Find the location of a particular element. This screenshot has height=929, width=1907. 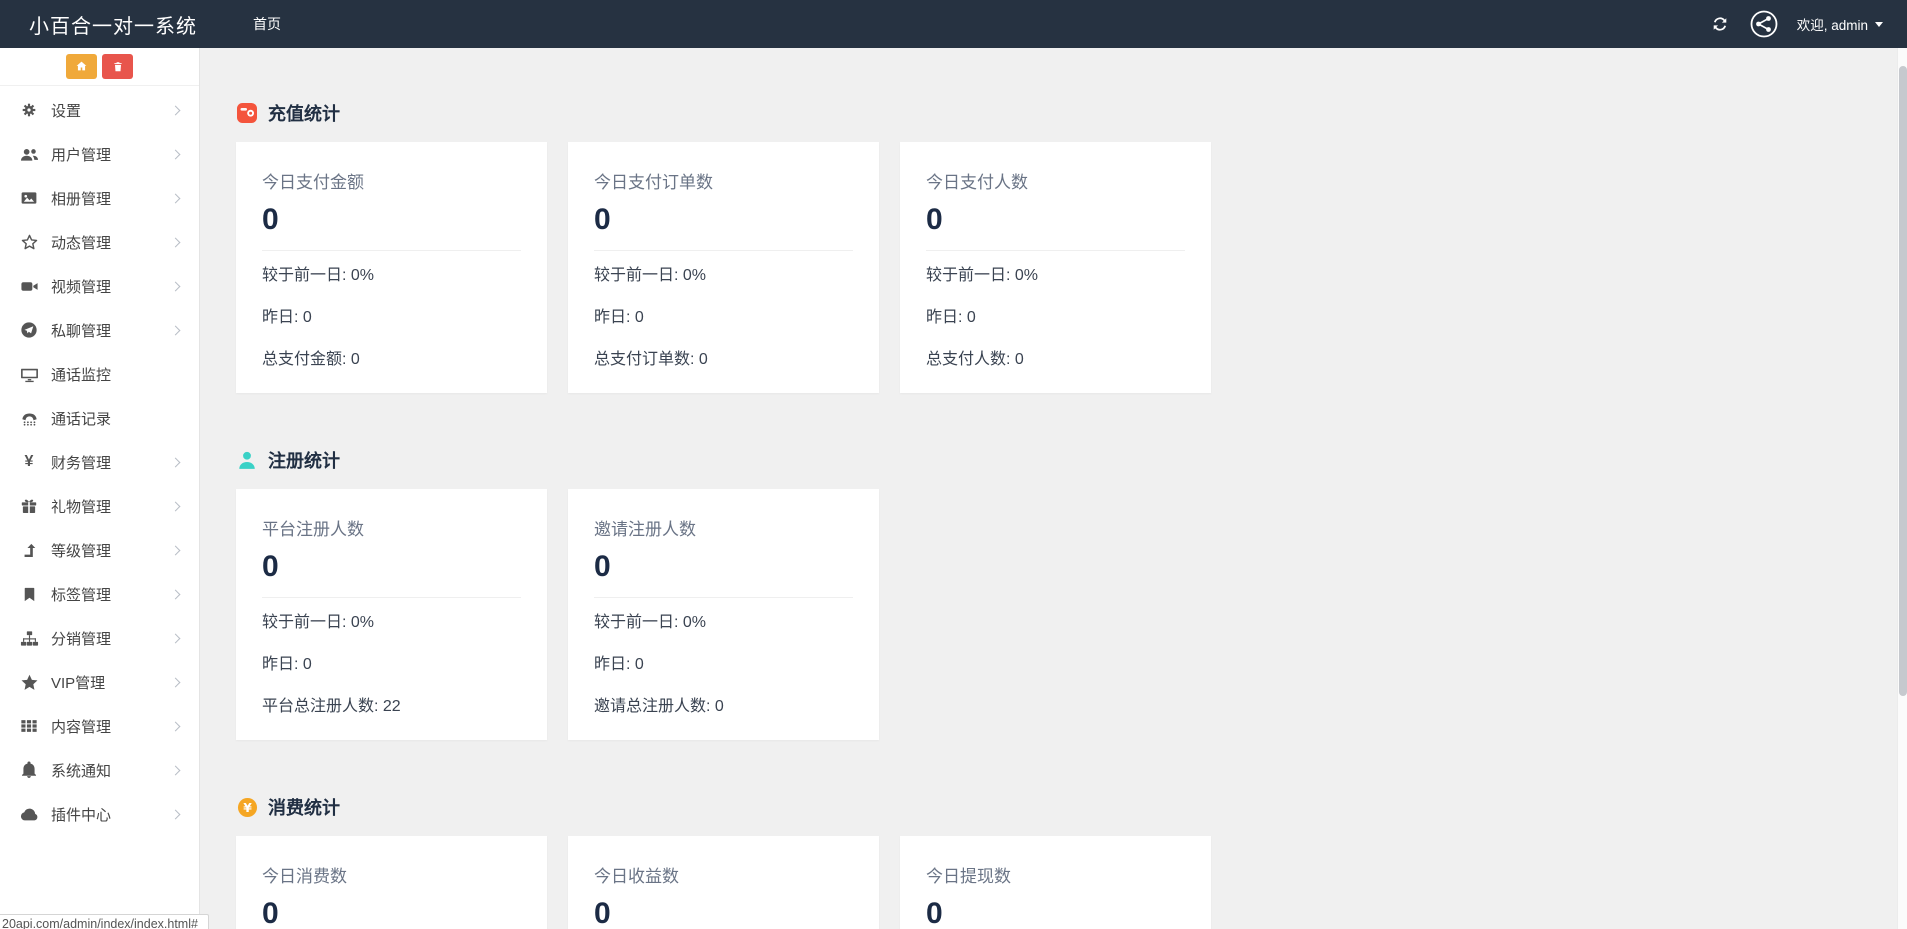

top-navbar: 小百合一对一系统 首页 欢迎, admin is located at coordinates (953, 24).